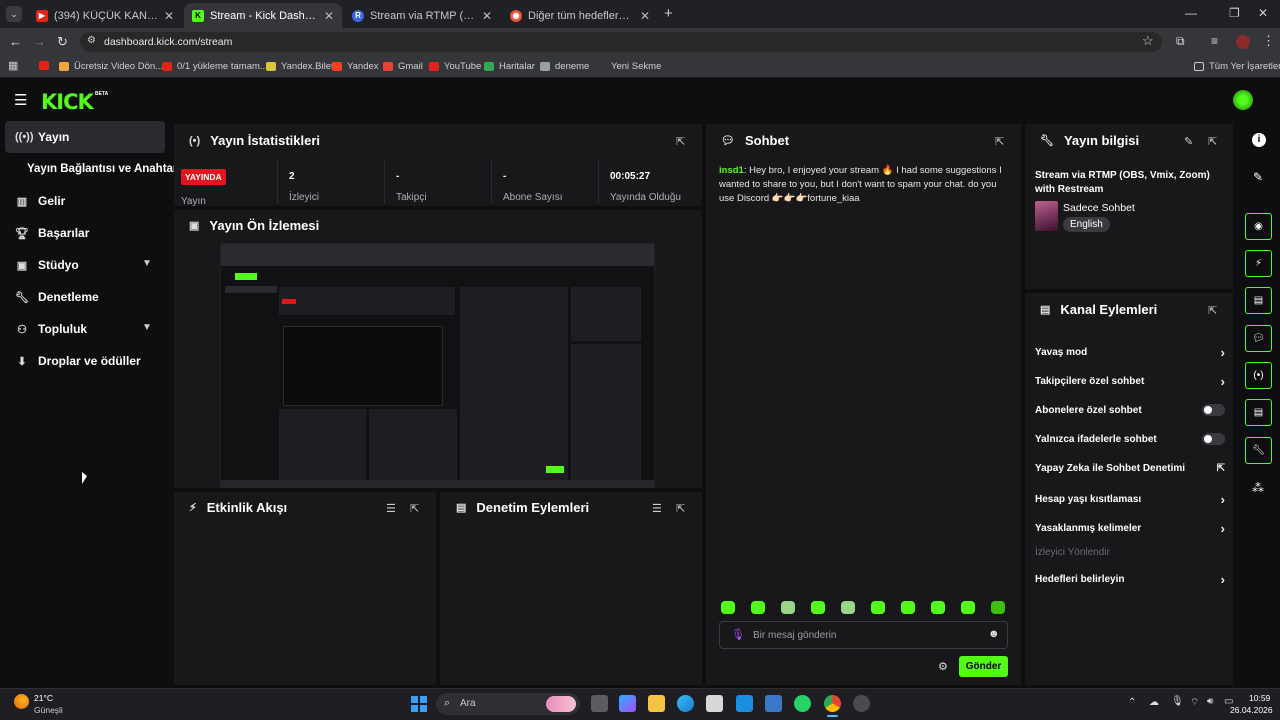 This screenshot has height=720, width=1280. What do you see at coordinates (85, 137) in the screenshot?
I see `nav-item-yayin: ((•)) Yayın` at bounding box center [85, 137].